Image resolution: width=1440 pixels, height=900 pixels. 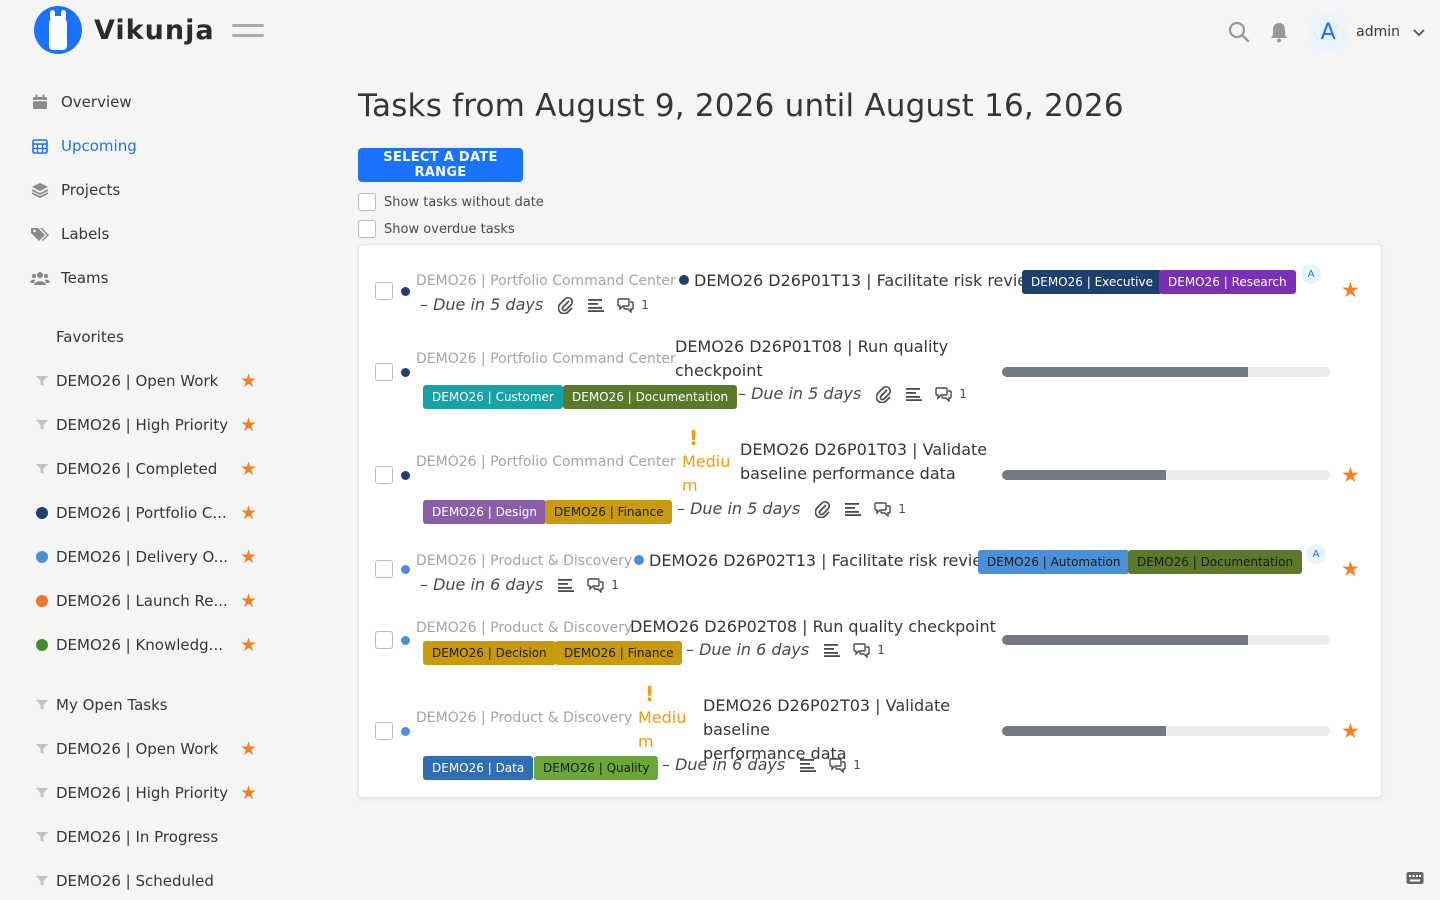 I want to click on calendar-icon, so click(x=40, y=102).